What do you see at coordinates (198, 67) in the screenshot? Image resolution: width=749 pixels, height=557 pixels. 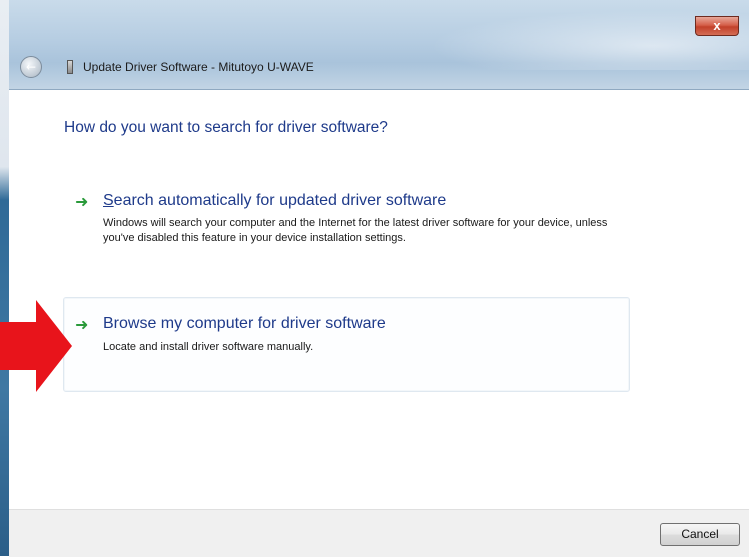 I see `window-title: Update Driver Software - Mitutoyo U-WAVE` at bounding box center [198, 67].